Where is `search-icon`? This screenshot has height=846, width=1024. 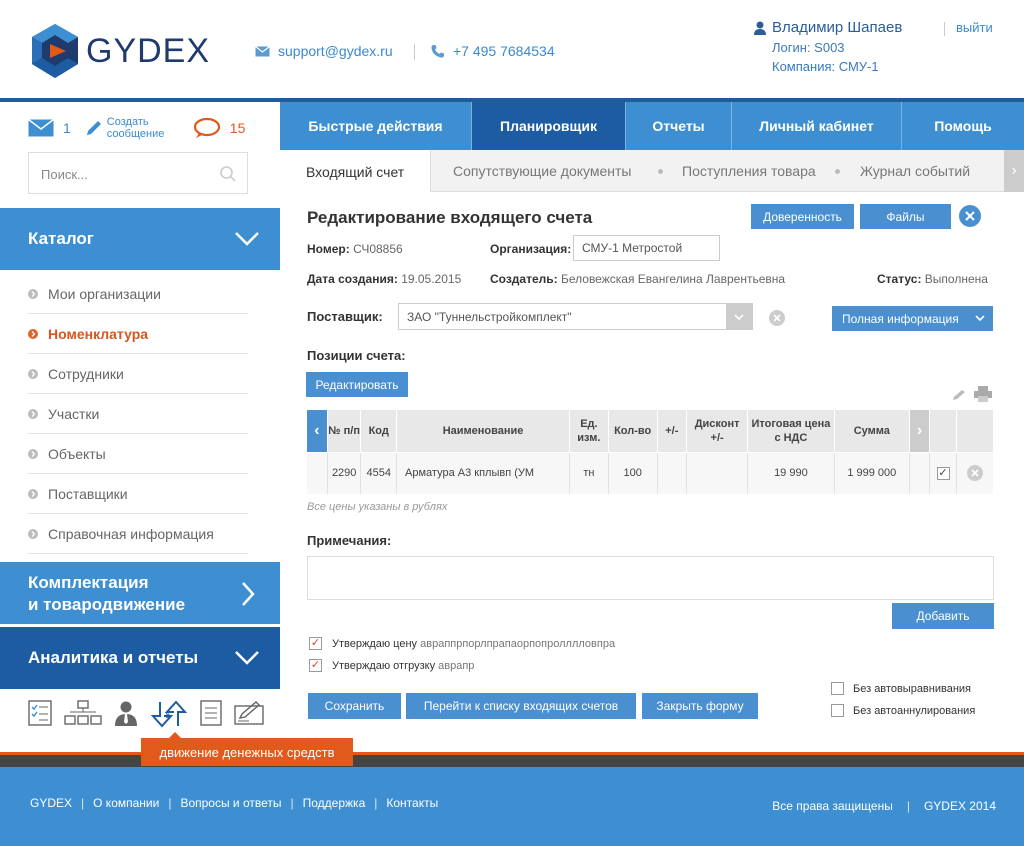
search-icon is located at coordinates (228, 175).